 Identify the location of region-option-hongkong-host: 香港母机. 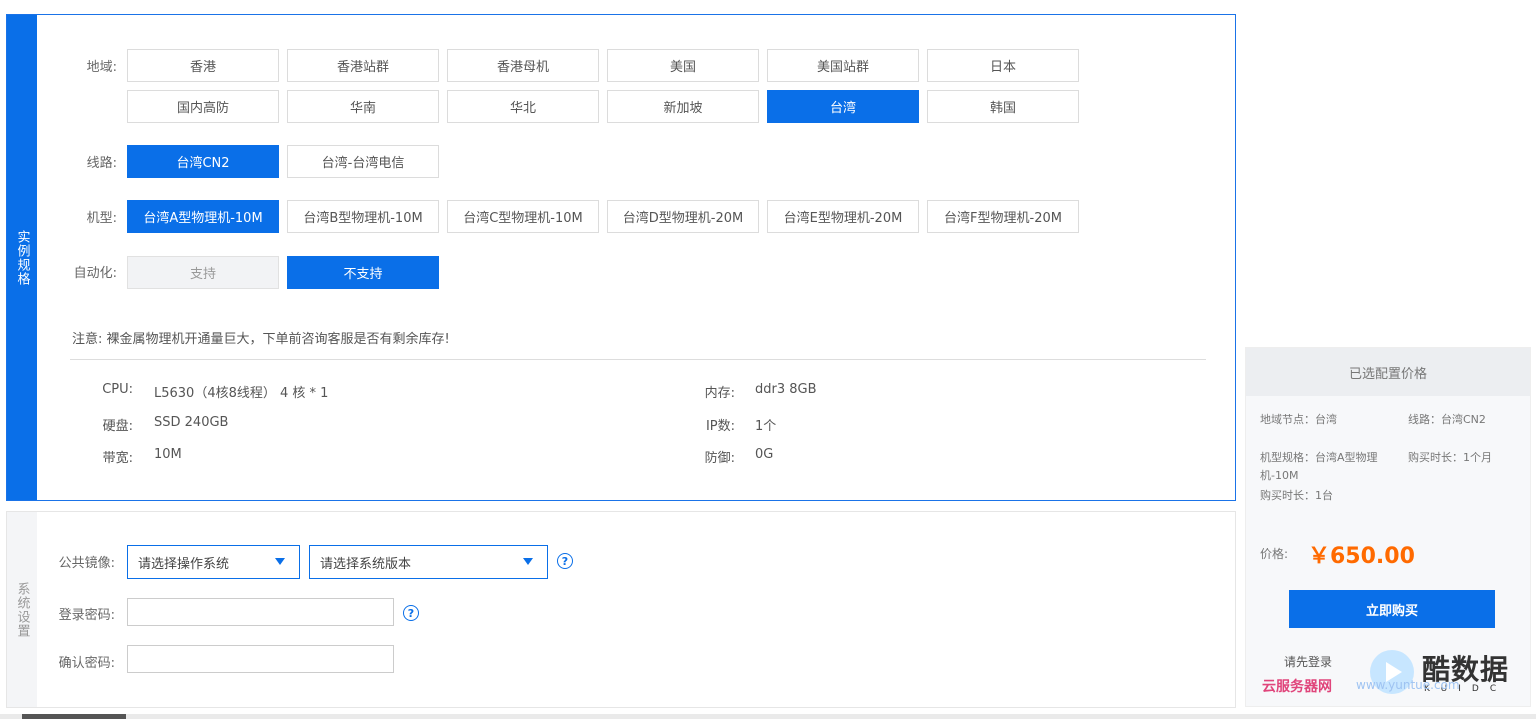
(523, 65).